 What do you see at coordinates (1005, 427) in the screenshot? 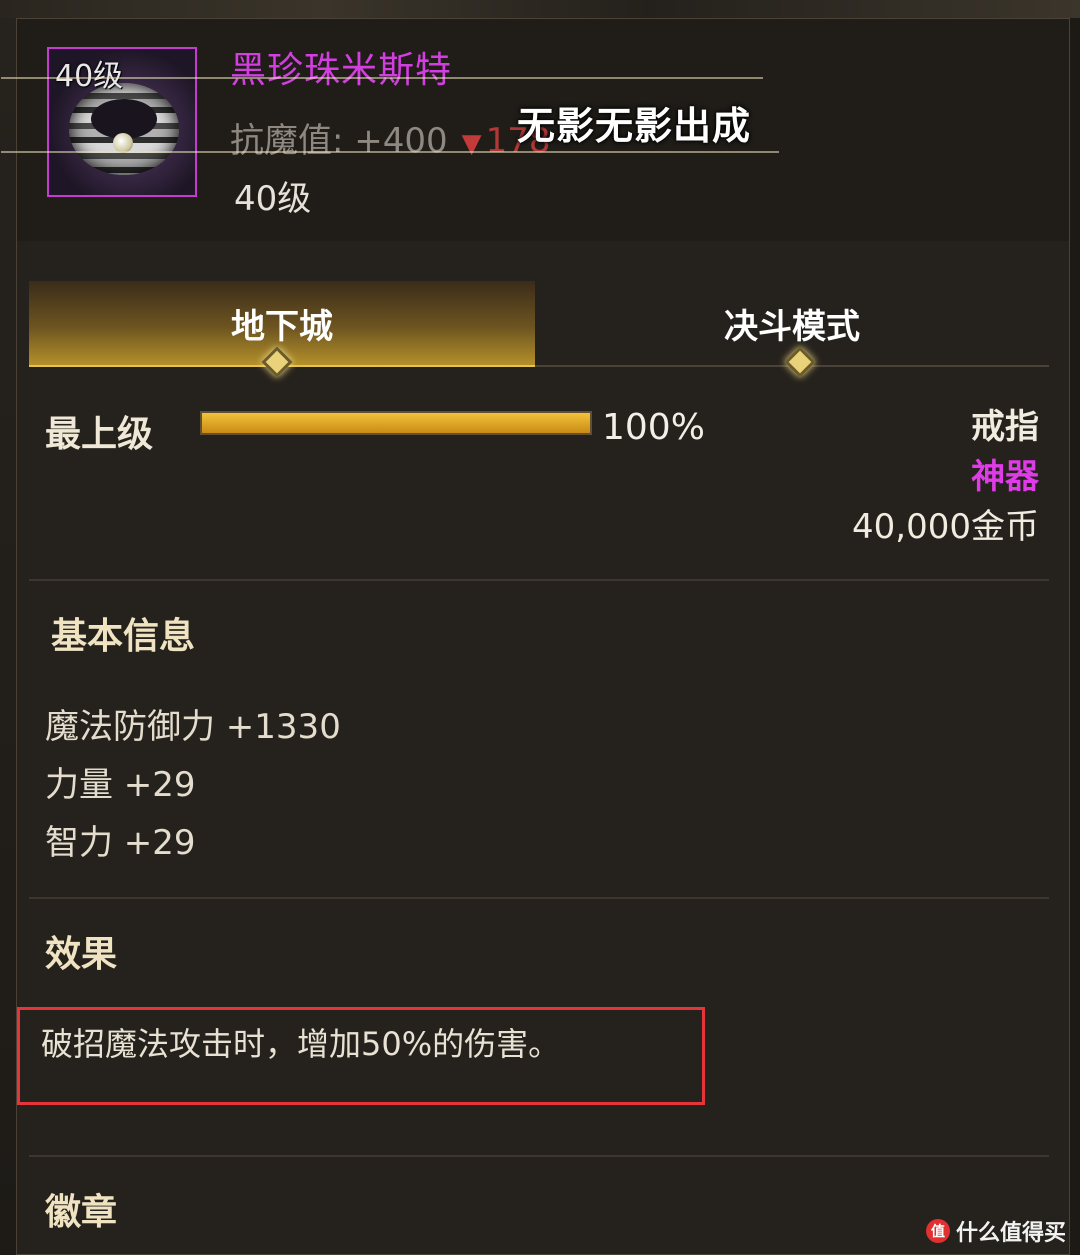
I see `item-slot-type: 戒指` at bounding box center [1005, 427].